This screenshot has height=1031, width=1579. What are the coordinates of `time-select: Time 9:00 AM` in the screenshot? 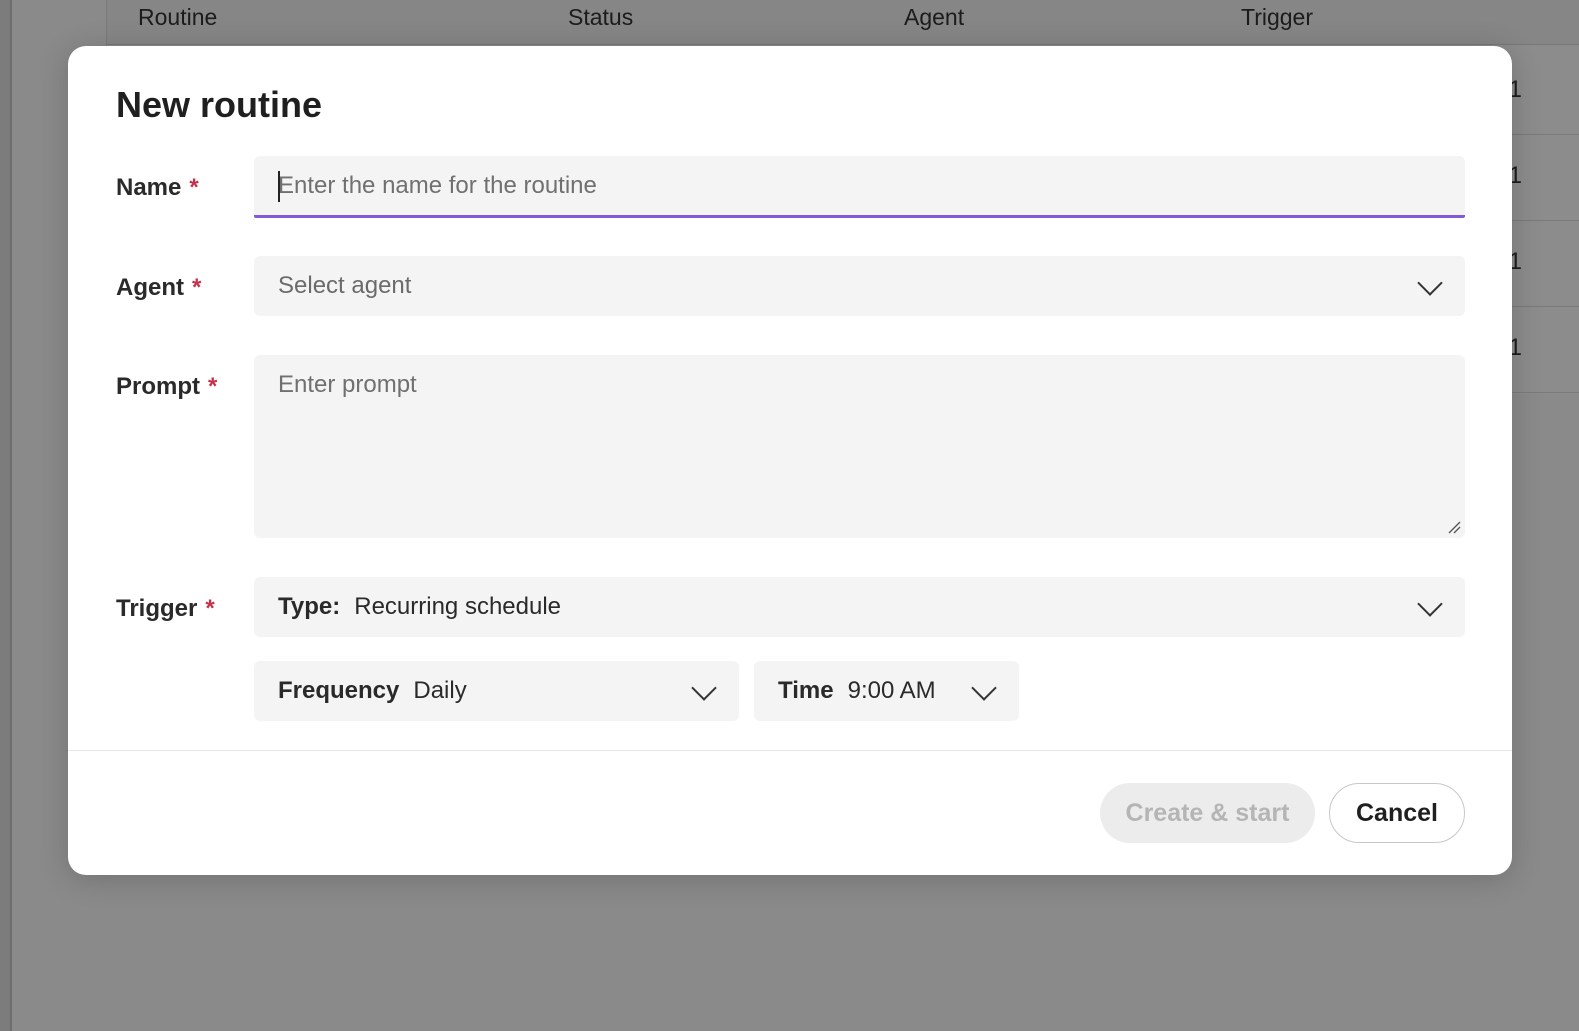 It's located at (886, 691).